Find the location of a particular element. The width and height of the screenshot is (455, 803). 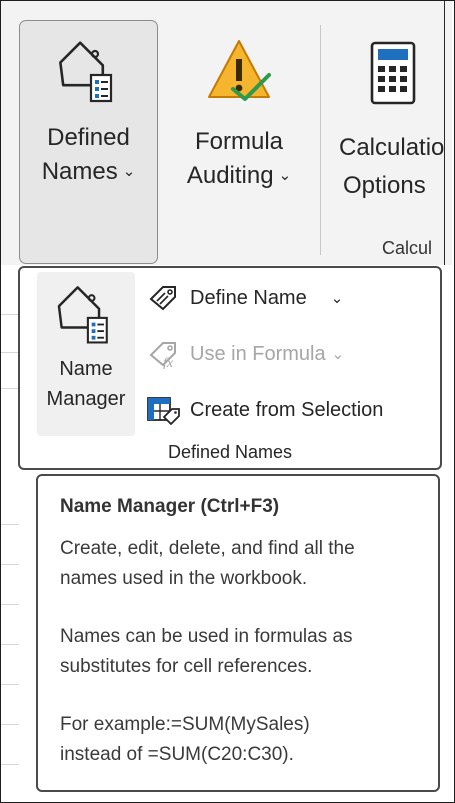

calculation-group-label: Calcul is located at coordinates (407, 248).